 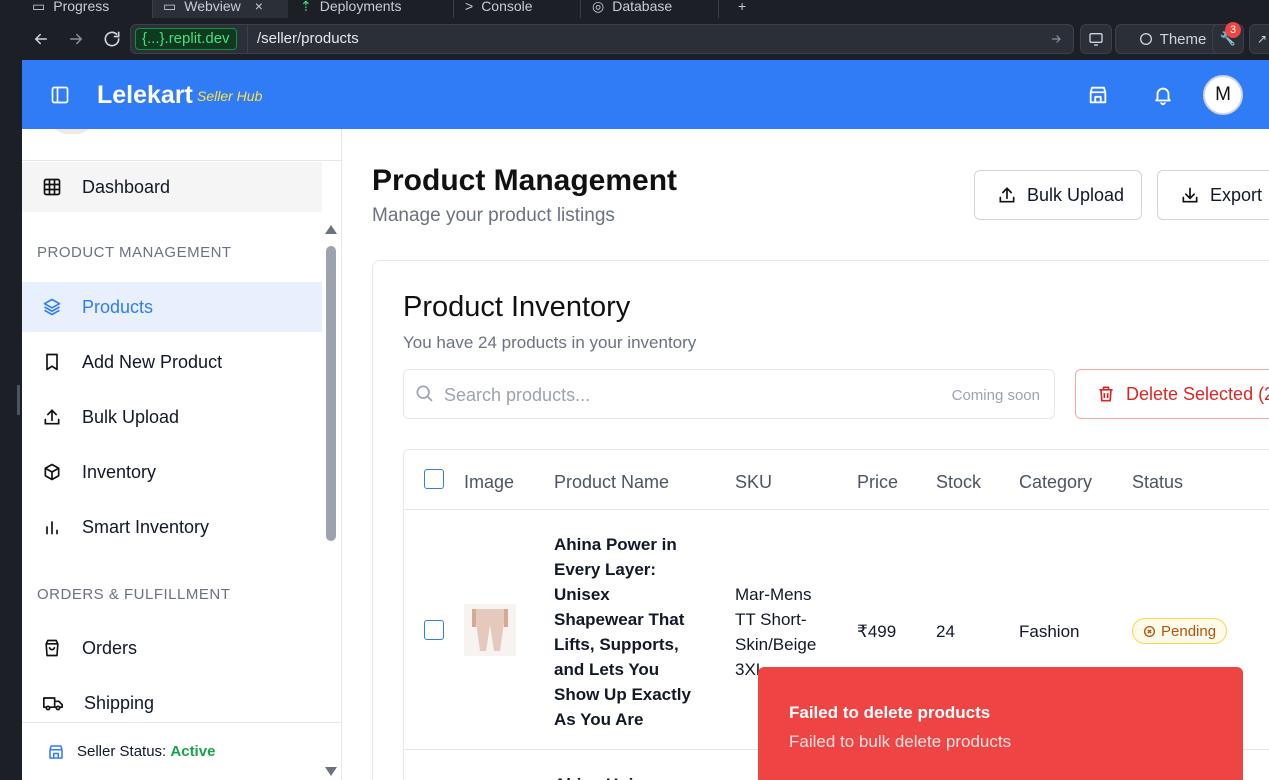 What do you see at coordinates (134, 594) in the screenshot?
I see `section-title-orders-fulfillment: ORDERS & FULFILLMENT` at bounding box center [134, 594].